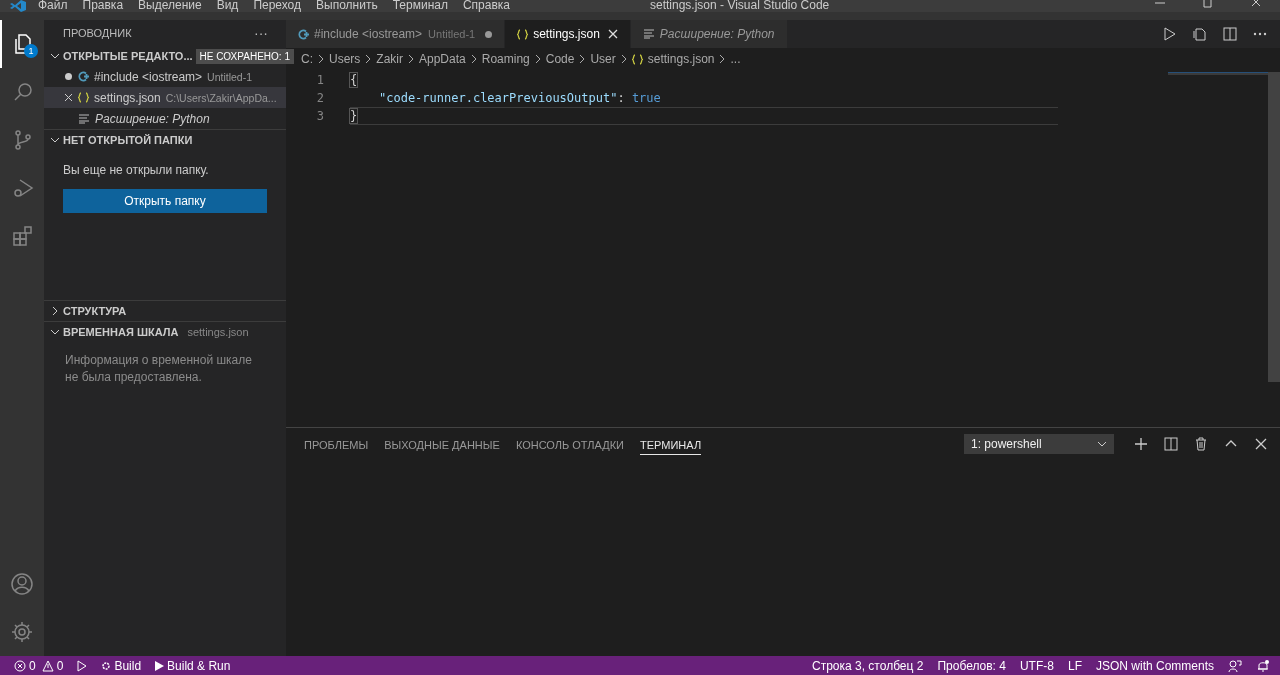  What do you see at coordinates (165, 76) in the screenshot?
I see `open-editor-item: #include <iostream> Untitled-1` at bounding box center [165, 76].